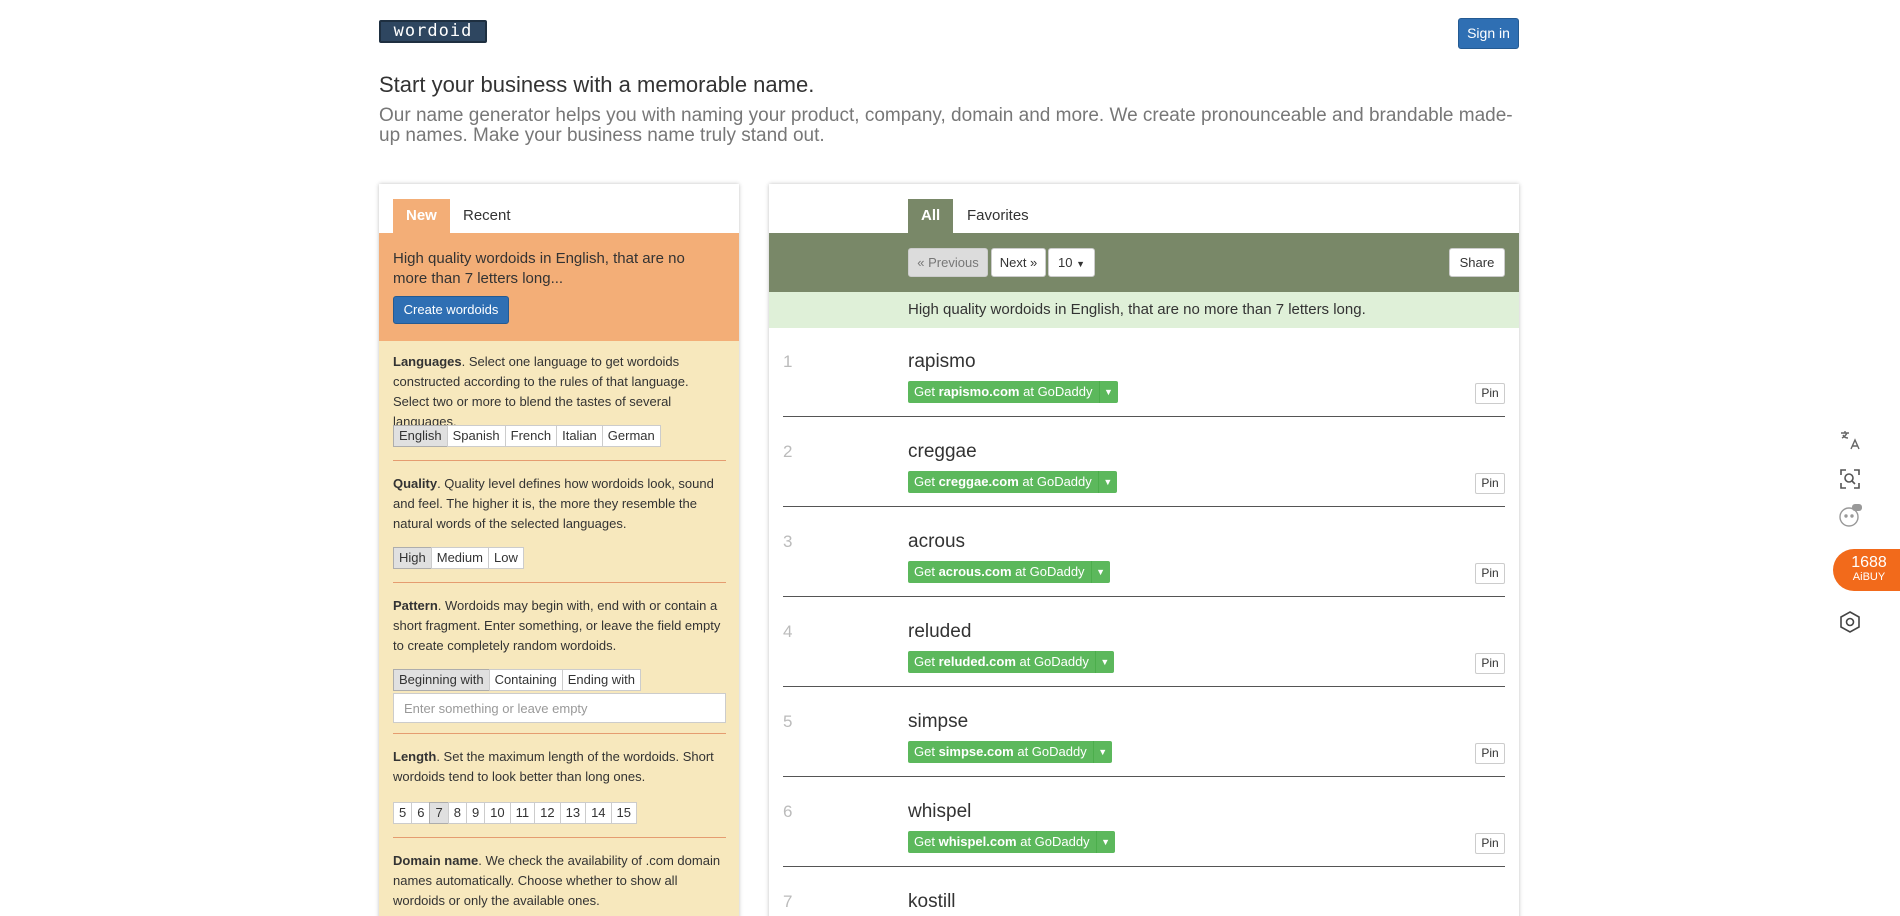 The width and height of the screenshot is (1900, 916). Describe the element at coordinates (1488, 33) in the screenshot. I see `sign-in-button: Sign in` at that location.